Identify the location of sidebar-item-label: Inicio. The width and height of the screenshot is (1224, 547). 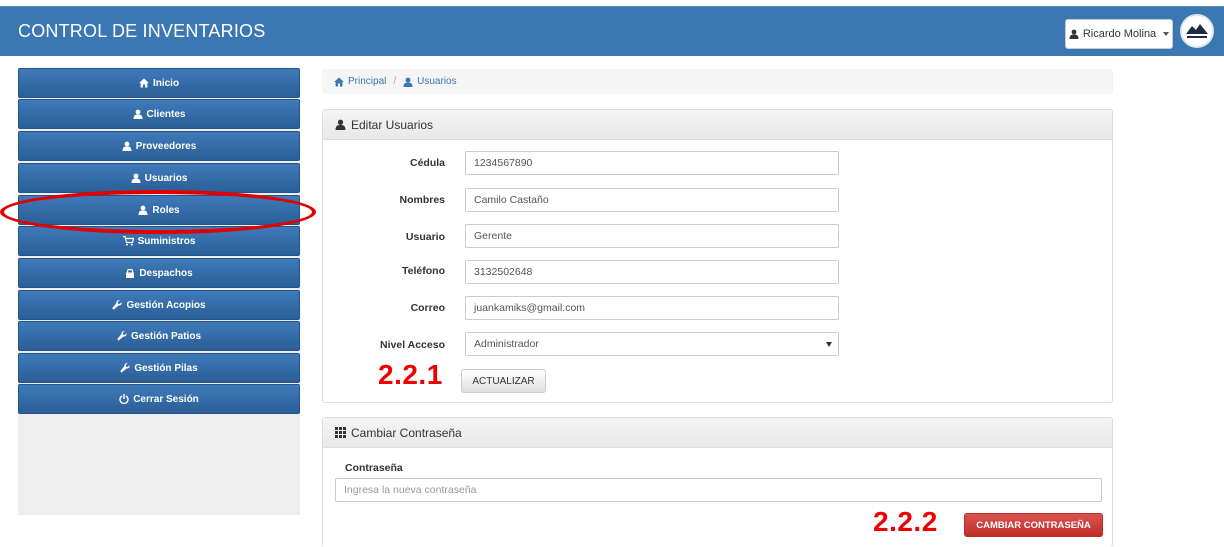
(166, 83).